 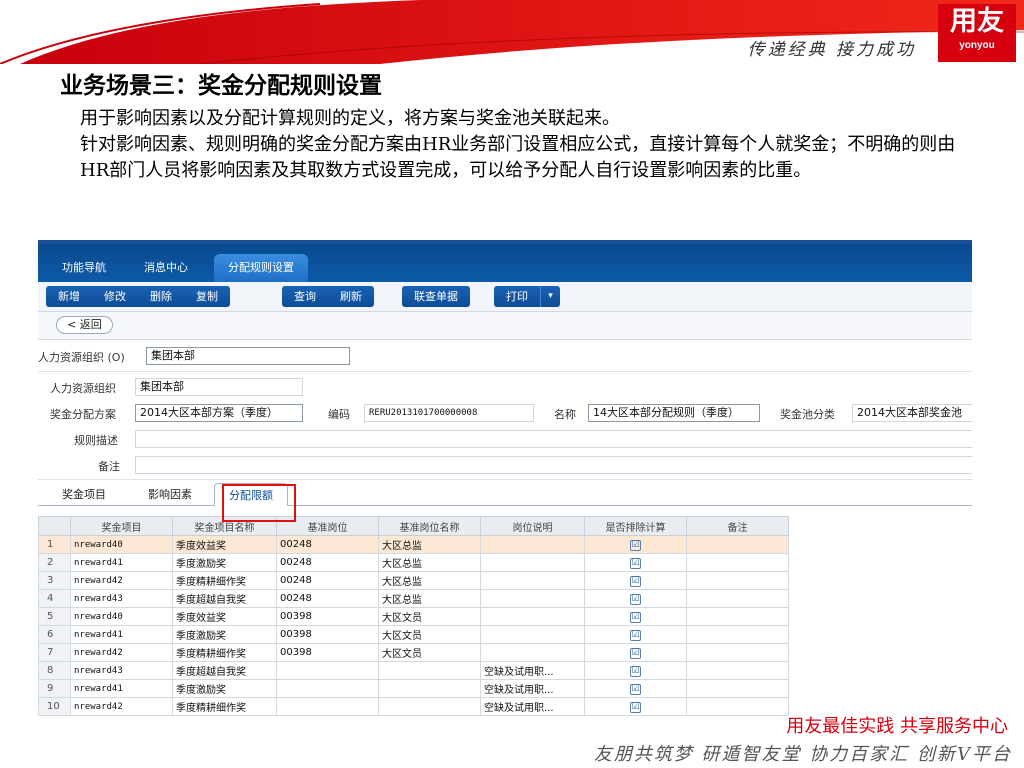 What do you see at coordinates (517, 296) in the screenshot?
I see `print-button: 打印` at bounding box center [517, 296].